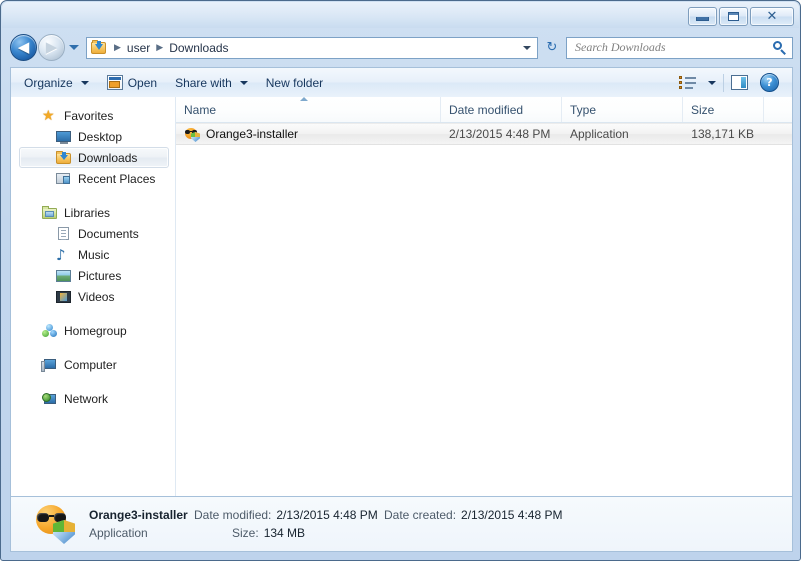 Image resolution: width=801 pixels, height=561 pixels. I want to click on file-name-label: Orange3-installer, so click(252, 134).